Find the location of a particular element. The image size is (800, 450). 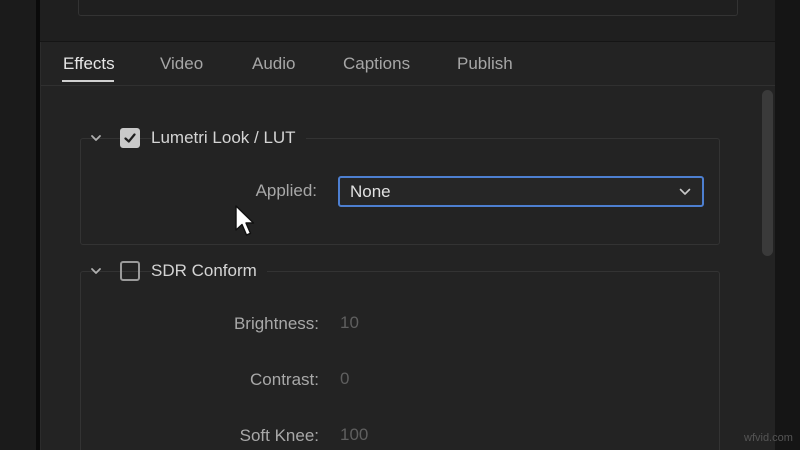

lumetri-enable-checkbox is located at coordinates (130, 138).